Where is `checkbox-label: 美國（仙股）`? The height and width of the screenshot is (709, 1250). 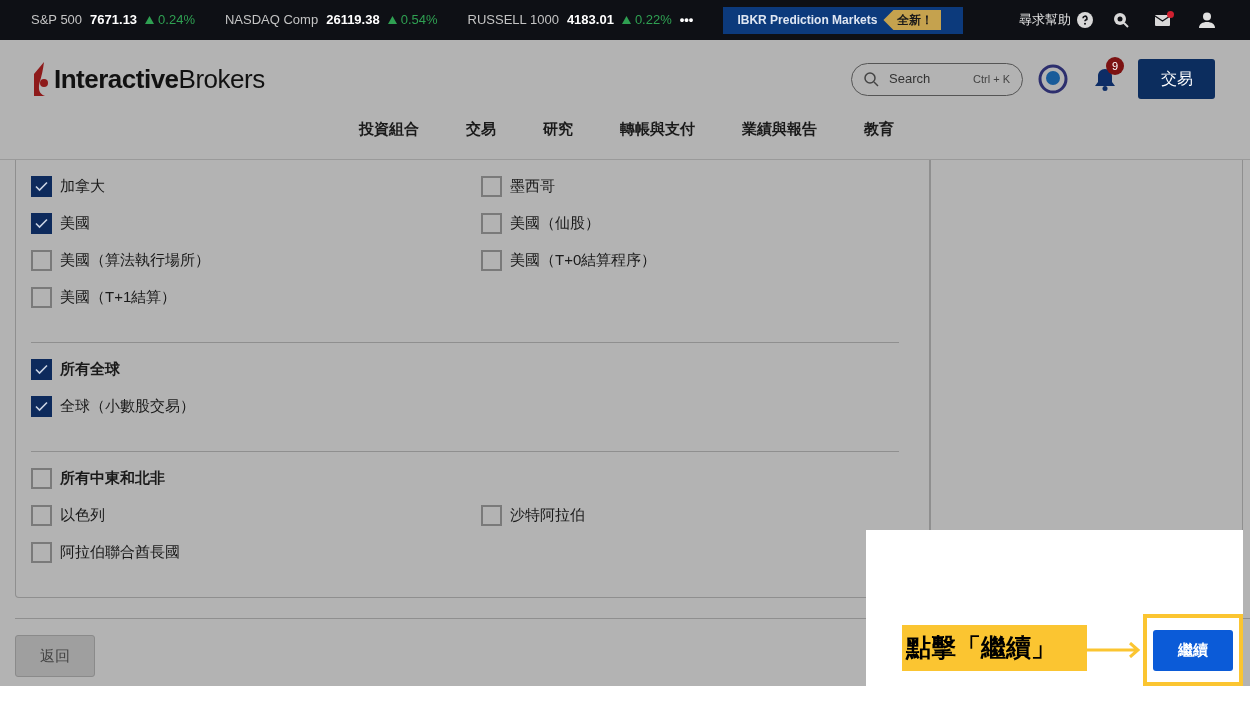 checkbox-label: 美國（仙股） is located at coordinates (555, 223).